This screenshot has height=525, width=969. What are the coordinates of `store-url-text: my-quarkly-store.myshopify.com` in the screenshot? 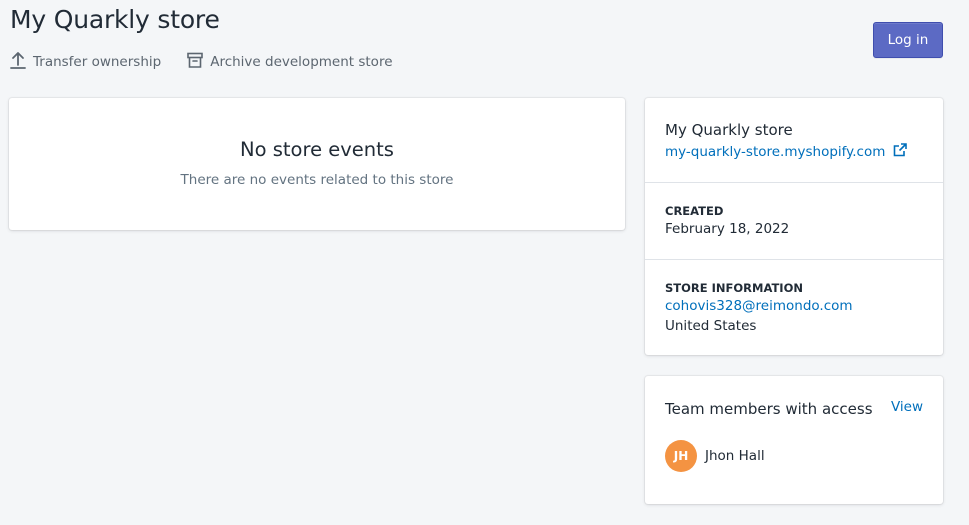 It's located at (775, 152).